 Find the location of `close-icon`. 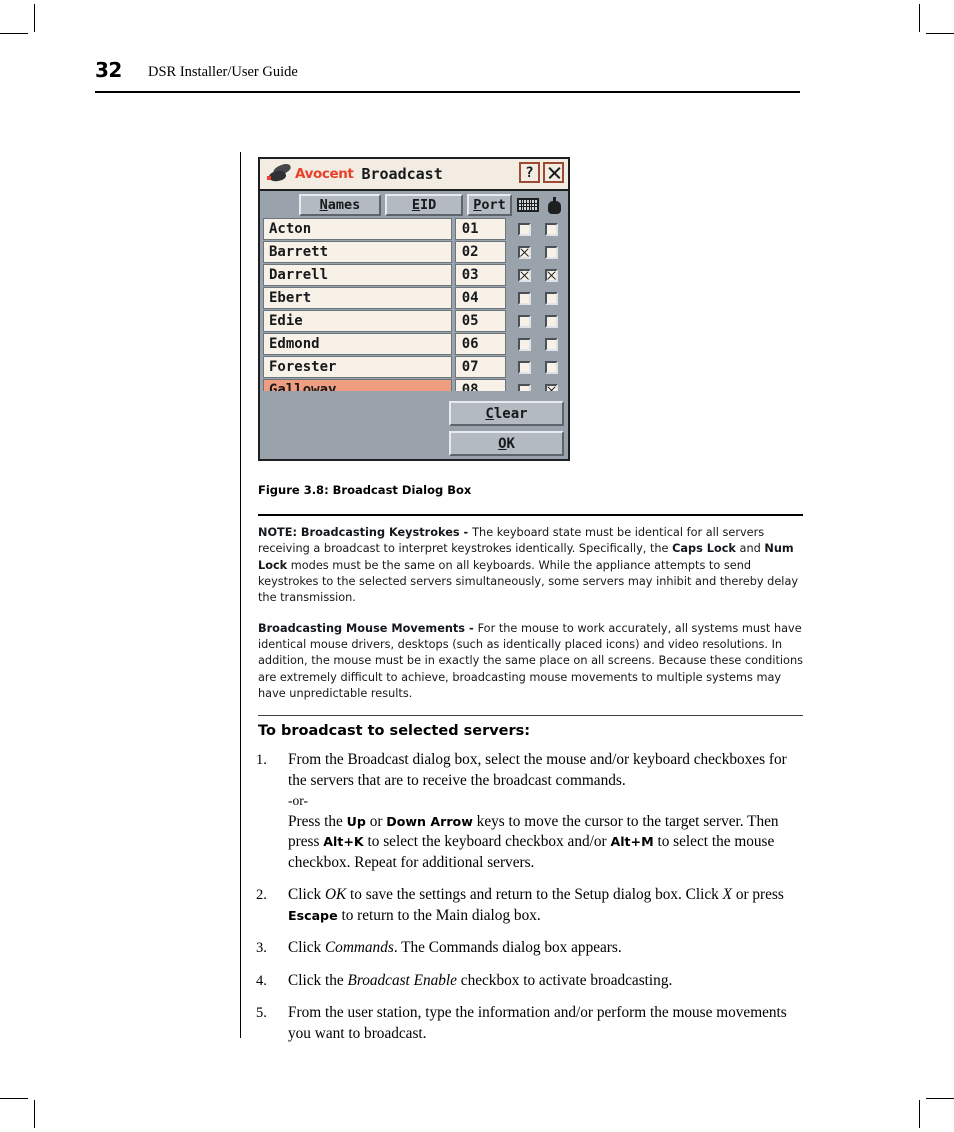

close-icon is located at coordinates (553, 172).